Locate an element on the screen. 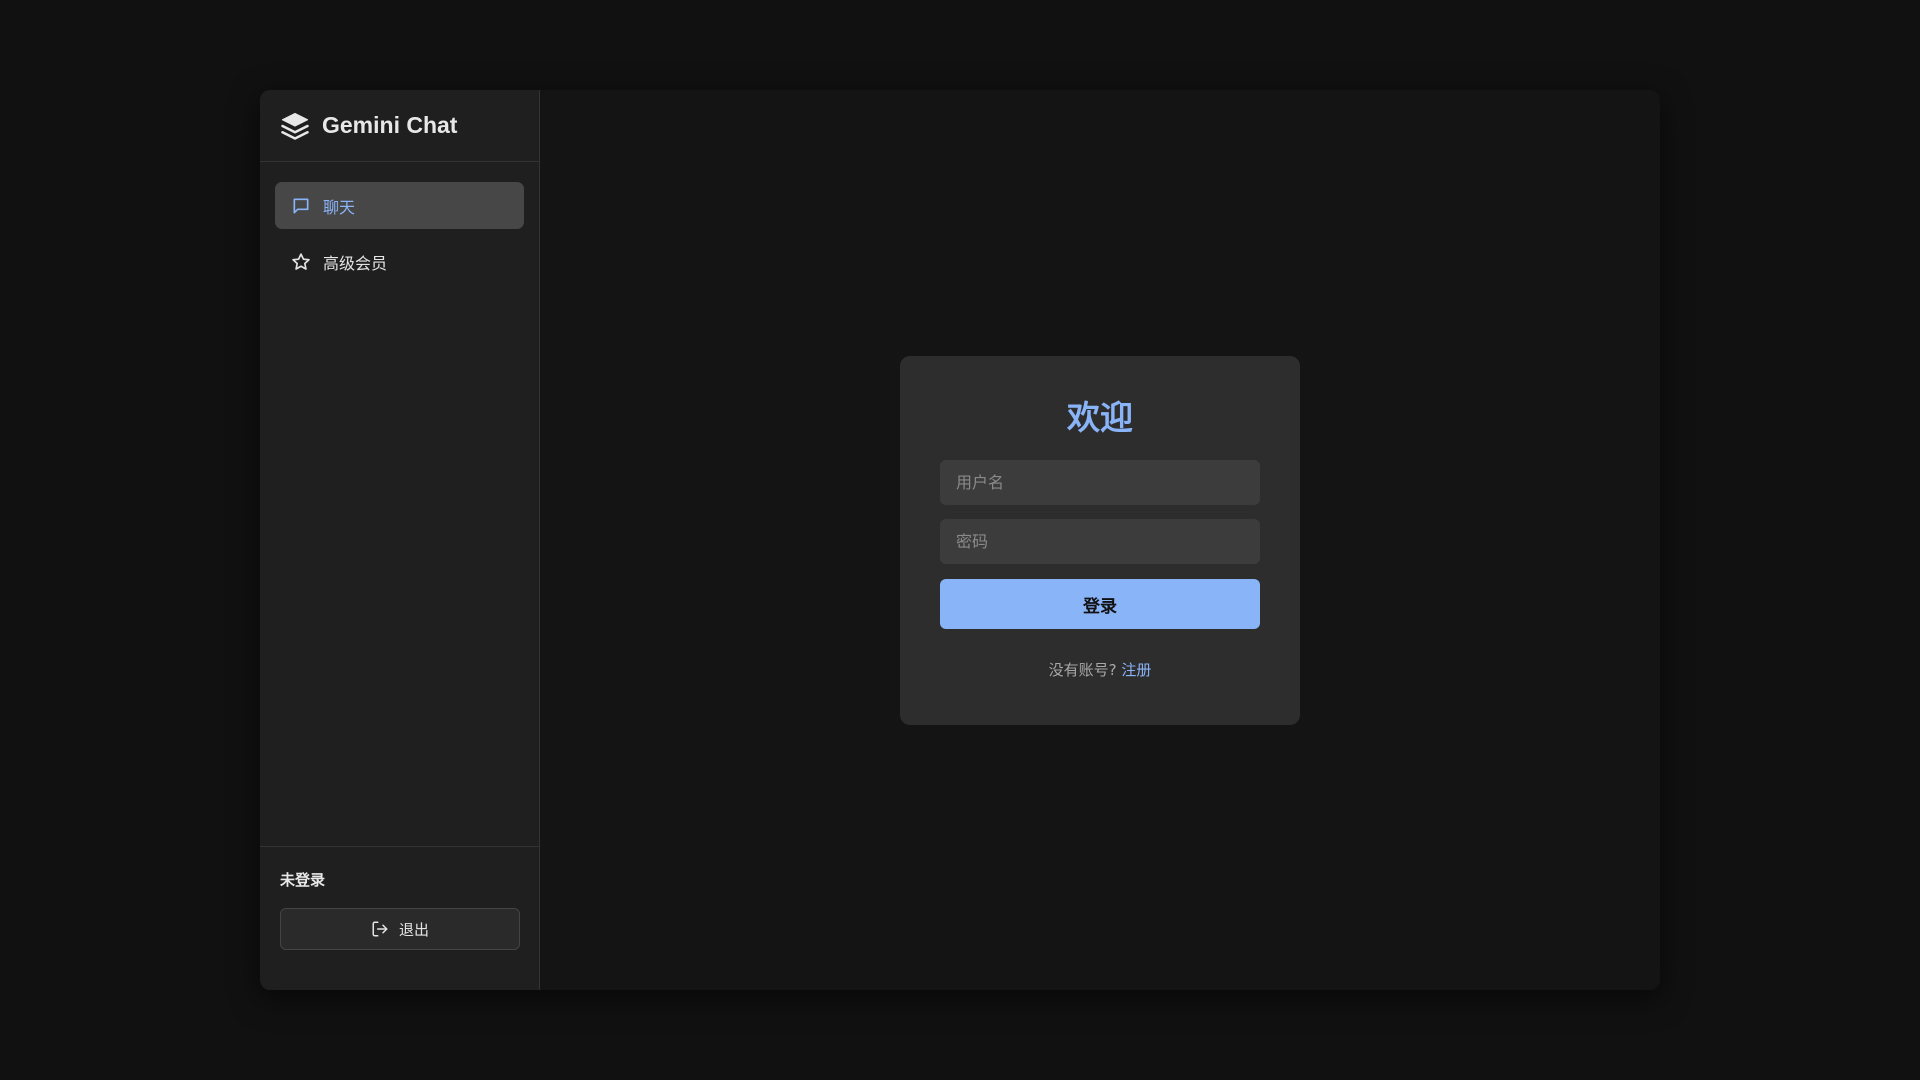 This screenshot has width=1920, height=1080. sidebar-header: Gemini Chat is located at coordinates (399, 126).